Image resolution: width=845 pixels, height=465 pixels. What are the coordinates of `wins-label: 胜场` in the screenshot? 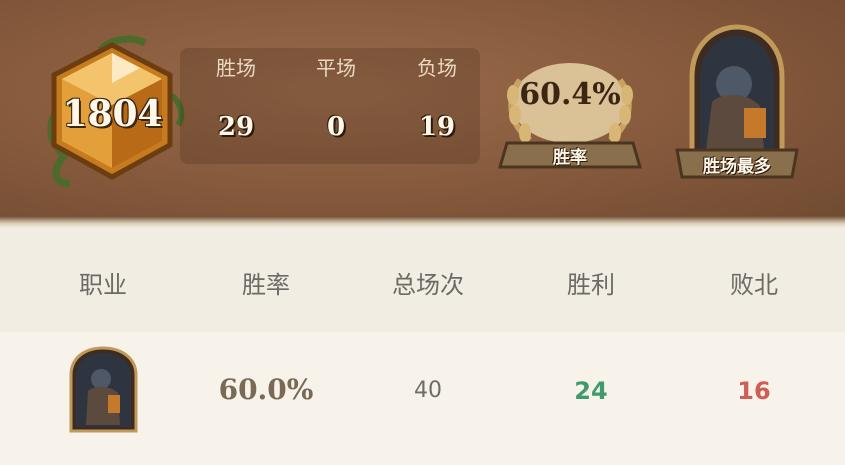 It's located at (236, 68).